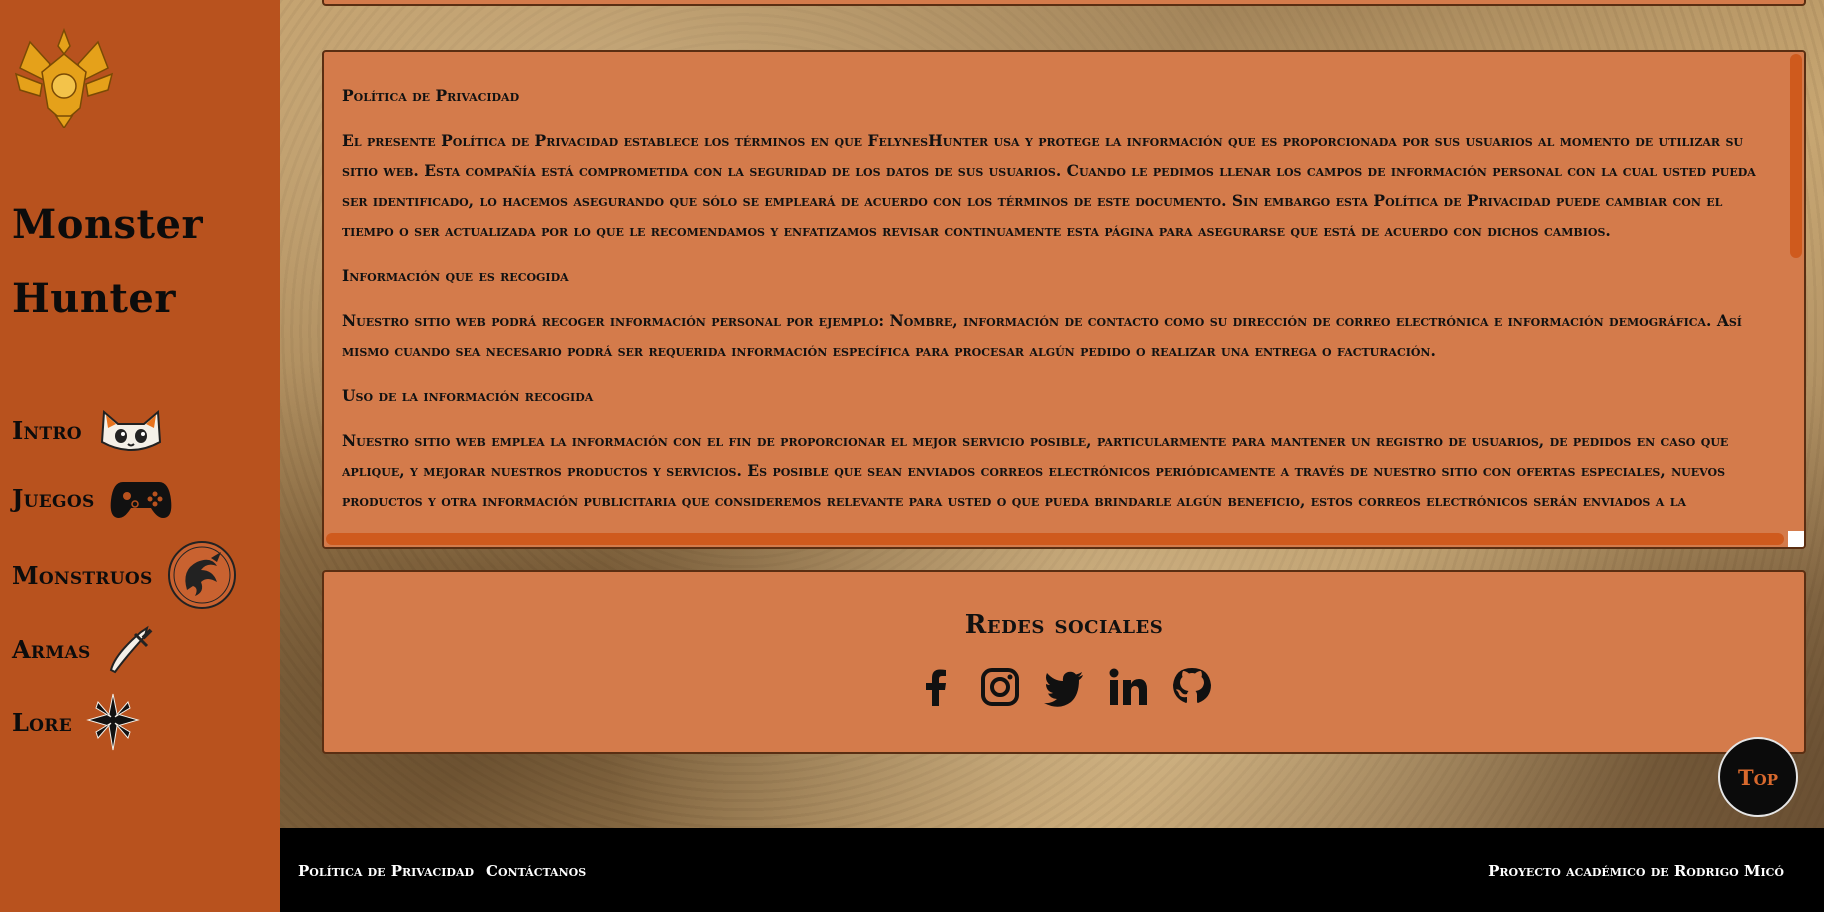 The height and width of the screenshot is (912, 1824). What do you see at coordinates (113, 722) in the screenshot?
I see `star-crest-icon` at bounding box center [113, 722].